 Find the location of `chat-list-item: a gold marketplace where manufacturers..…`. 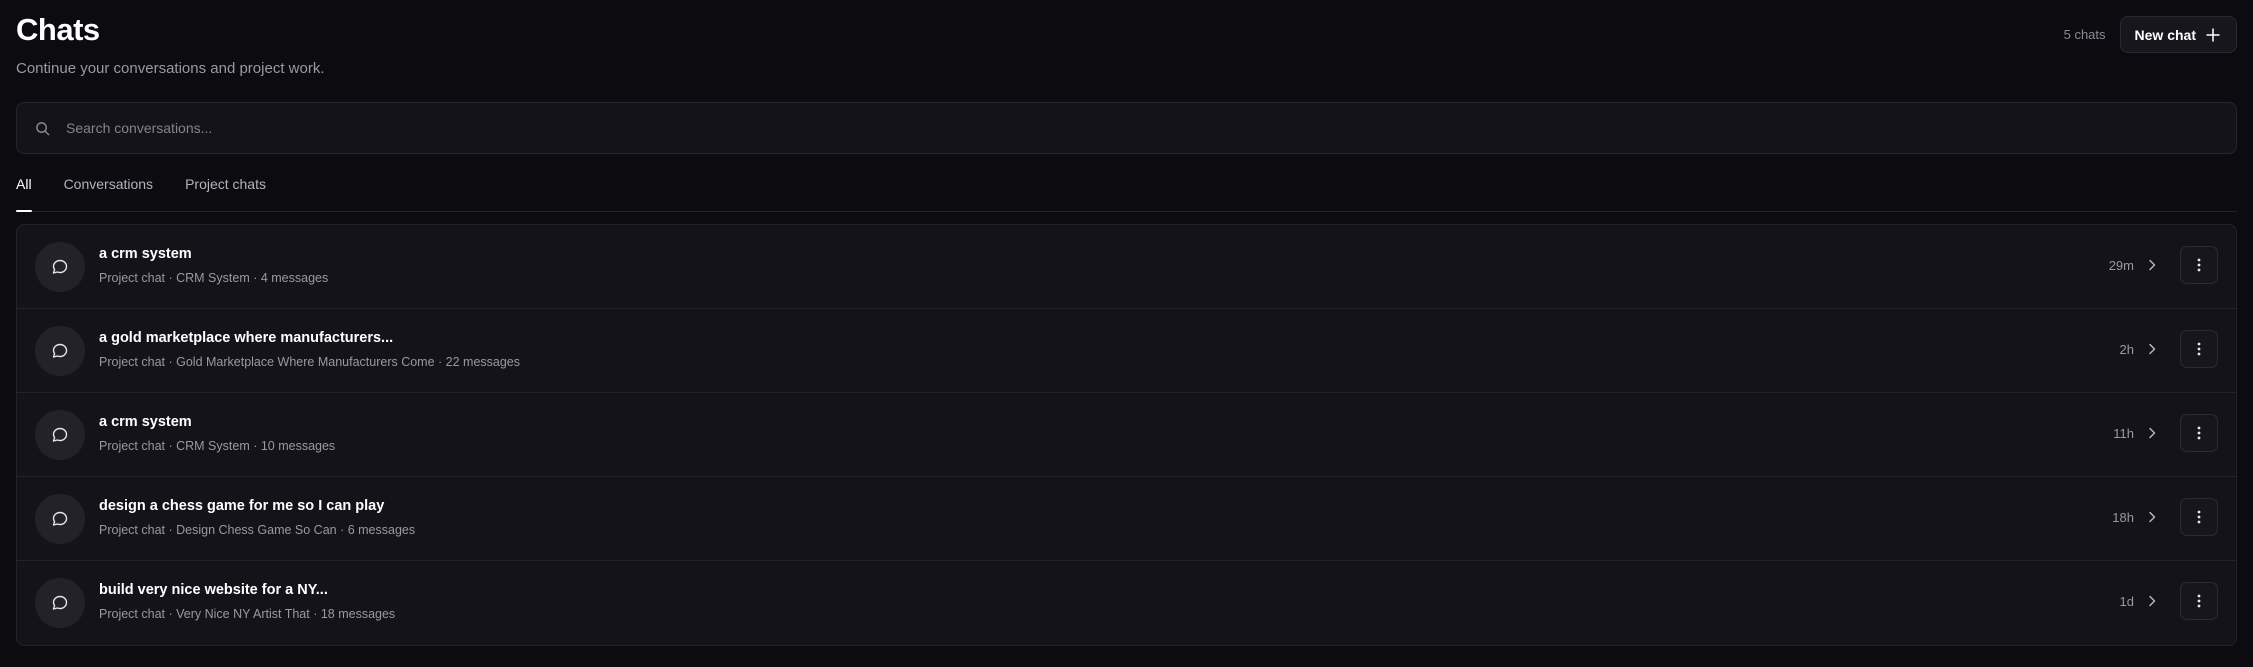

chat-list-item: a gold marketplace where manufacturers..… is located at coordinates (1126, 351).